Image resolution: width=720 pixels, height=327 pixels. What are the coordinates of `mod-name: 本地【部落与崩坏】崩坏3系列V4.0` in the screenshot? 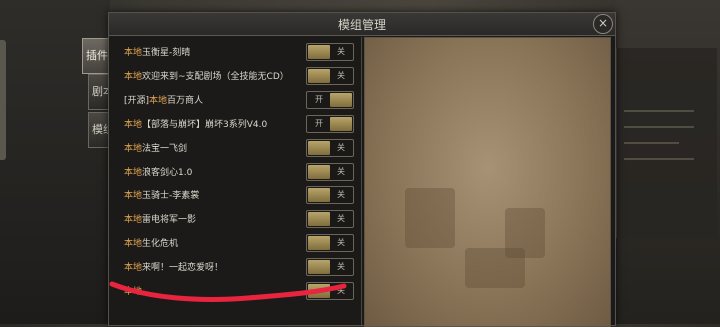 It's located at (195, 123).